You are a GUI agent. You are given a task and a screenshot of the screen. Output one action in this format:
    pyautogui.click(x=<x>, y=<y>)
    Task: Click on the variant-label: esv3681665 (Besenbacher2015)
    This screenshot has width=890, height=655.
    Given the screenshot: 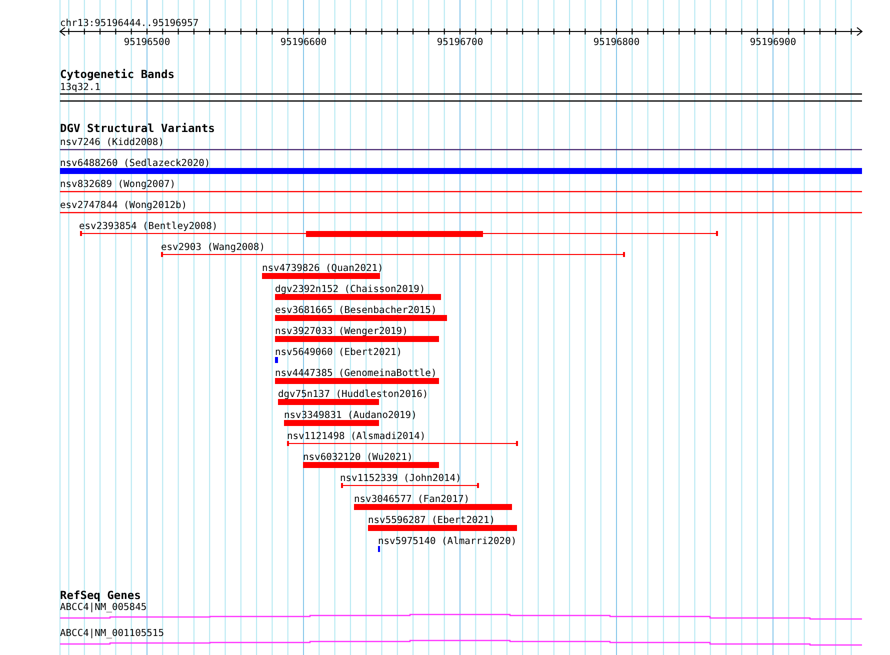 What is the action you would take?
    pyautogui.click(x=356, y=310)
    